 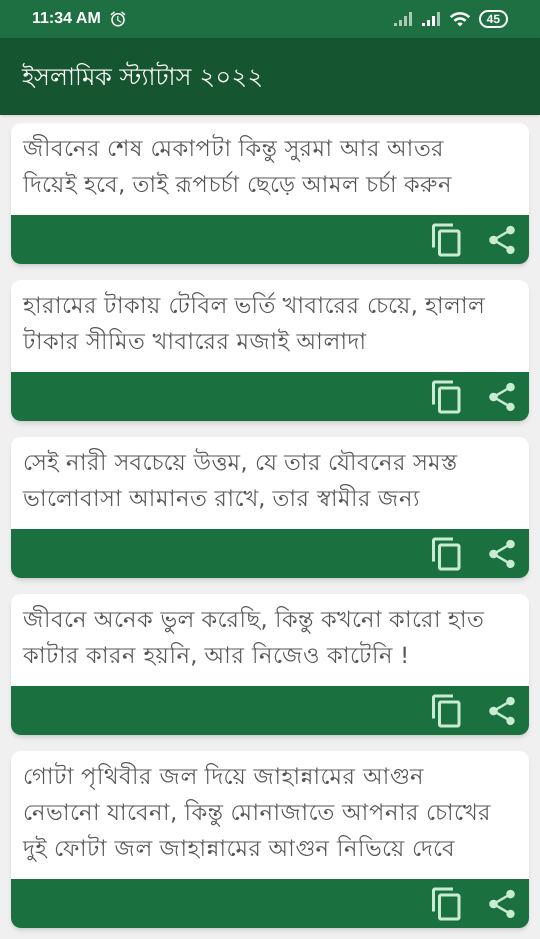 What do you see at coordinates (143, 76) in the screenshot?
I see `app-title: ইসলামিক স্ট্যাটাস ২০২২` at bounding box center [143, 76].